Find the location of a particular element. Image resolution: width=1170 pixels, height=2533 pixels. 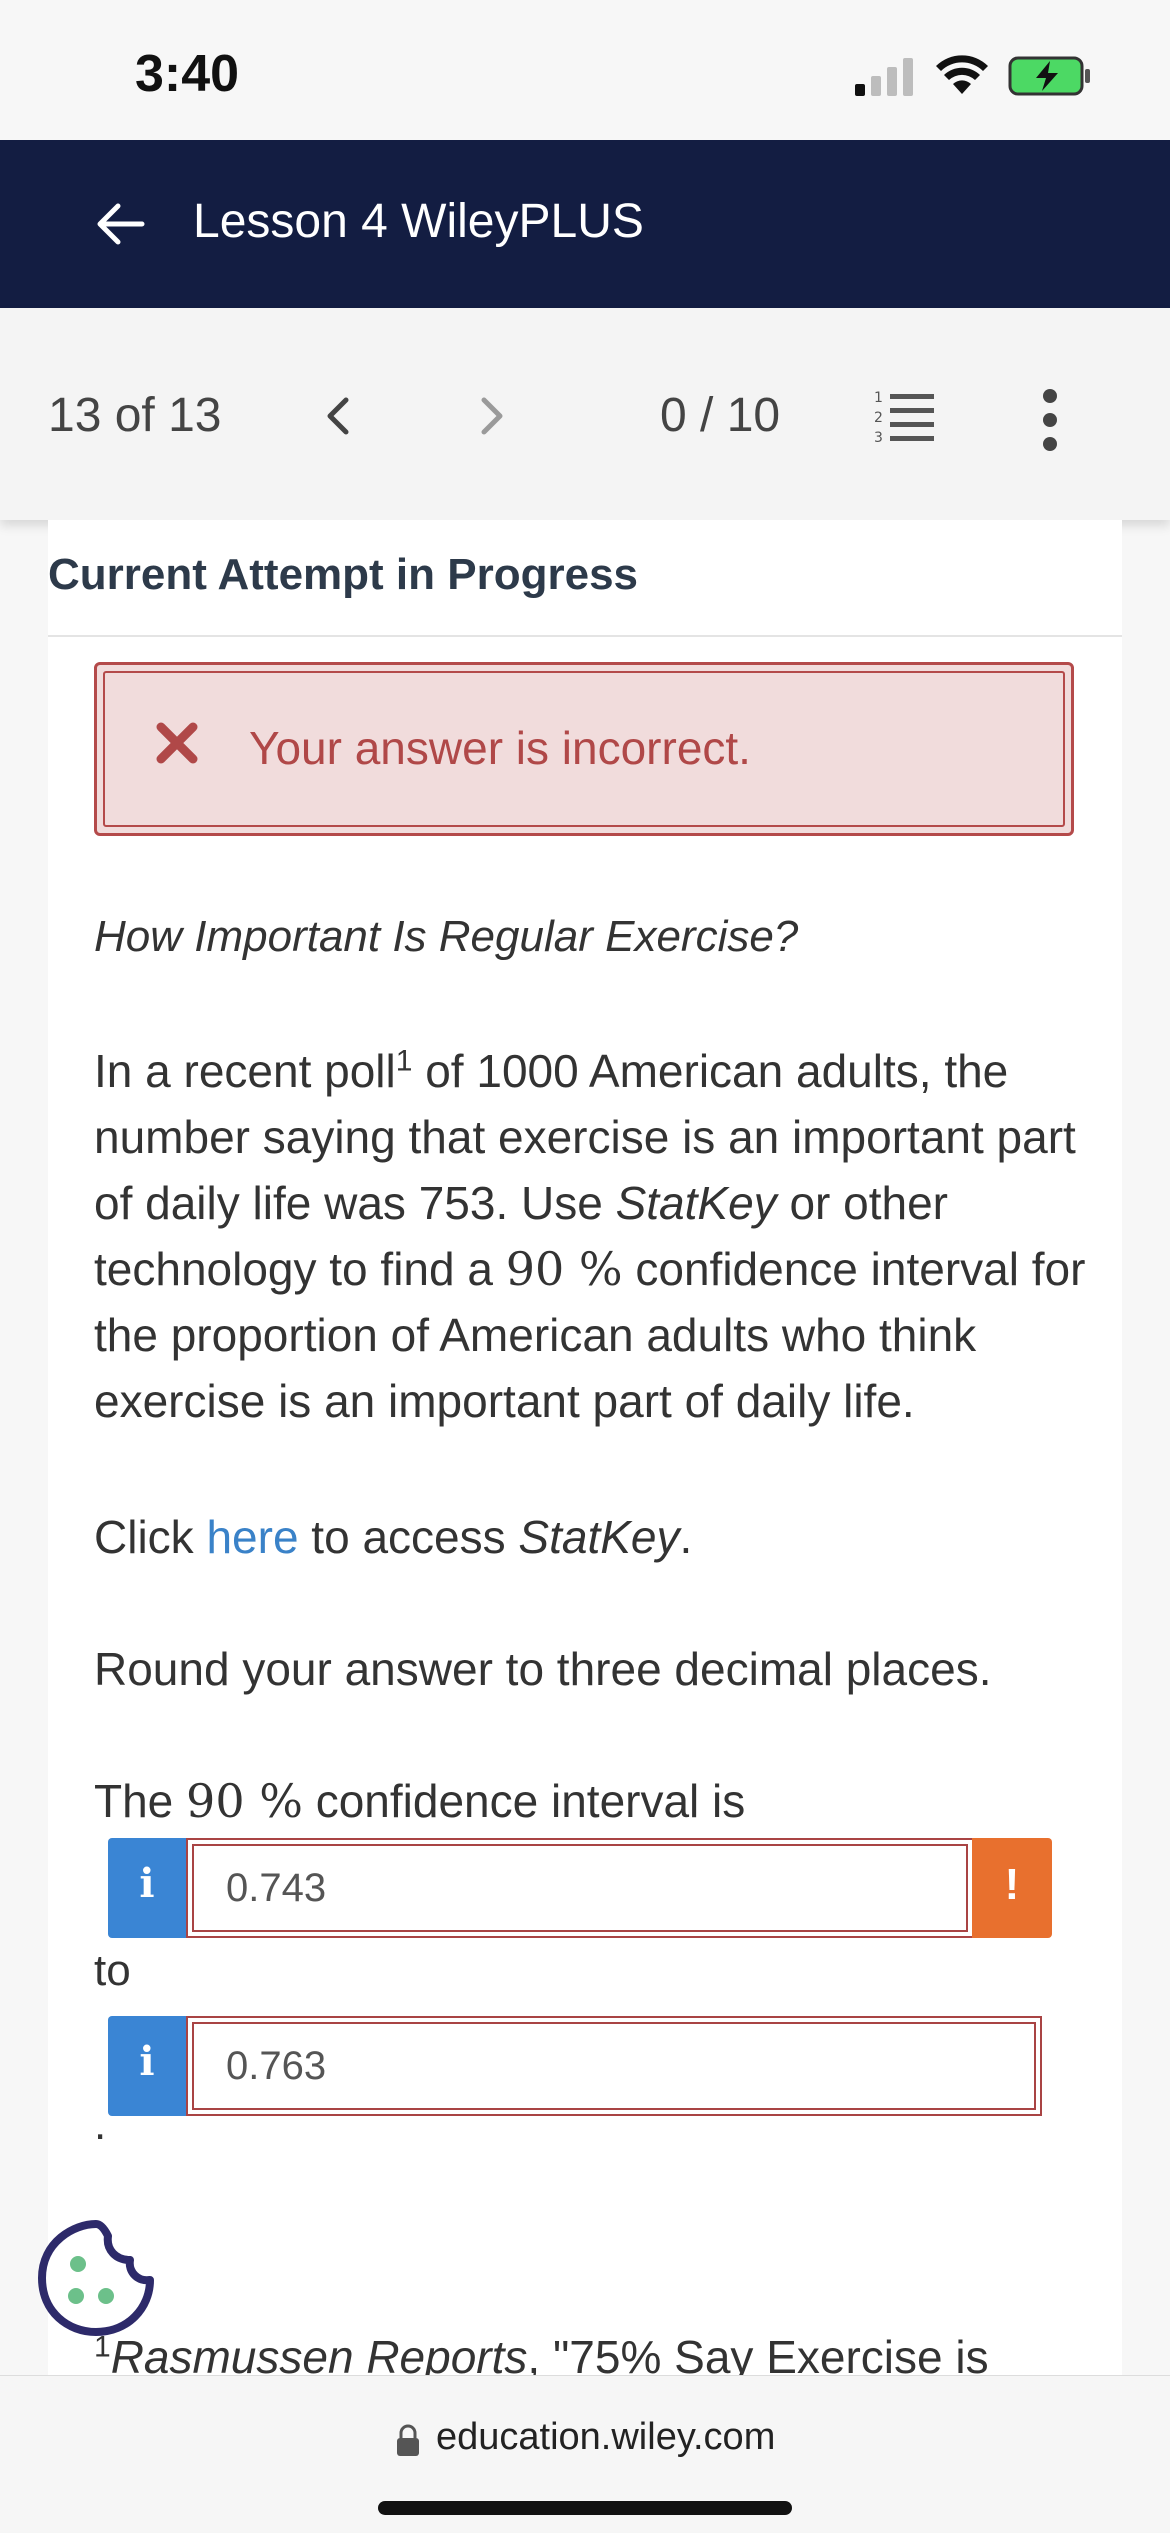

click-text: Click is located at coordinates (150, 1537).